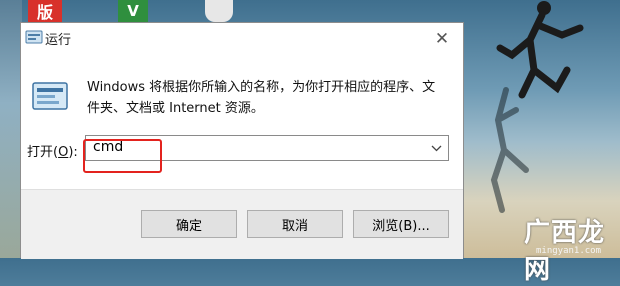 Image resolution: width=620 pixels, height=286 pixels. I want to click on open-label: 打开(O):, so click(52, 150).